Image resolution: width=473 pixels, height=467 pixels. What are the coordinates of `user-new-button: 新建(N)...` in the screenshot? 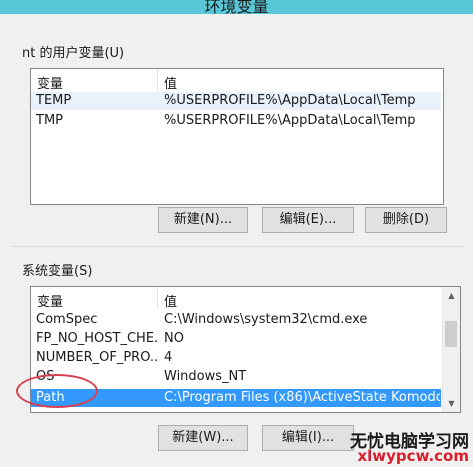 It's located at (203, 220).